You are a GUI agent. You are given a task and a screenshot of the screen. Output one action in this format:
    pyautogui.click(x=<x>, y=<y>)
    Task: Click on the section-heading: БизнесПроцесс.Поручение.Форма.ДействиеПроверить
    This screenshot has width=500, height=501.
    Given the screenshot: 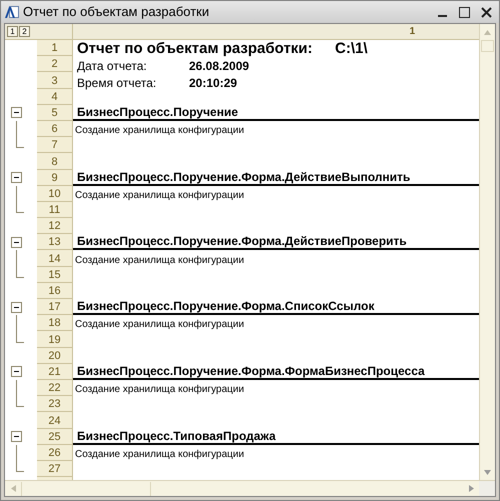 What is the action you would take?
    pyautogui.click(x=242, y=241)
    